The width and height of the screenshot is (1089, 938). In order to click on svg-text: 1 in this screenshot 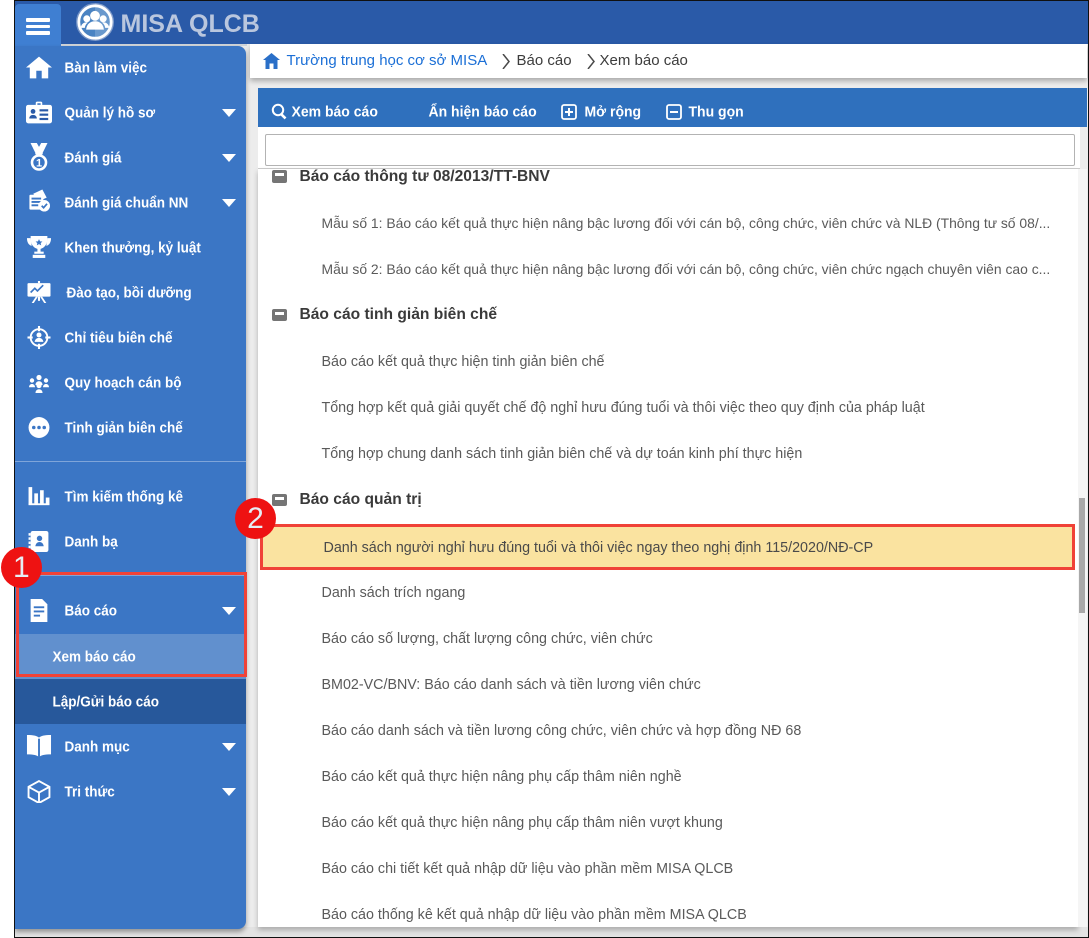, I will do `click(38, 163)`.